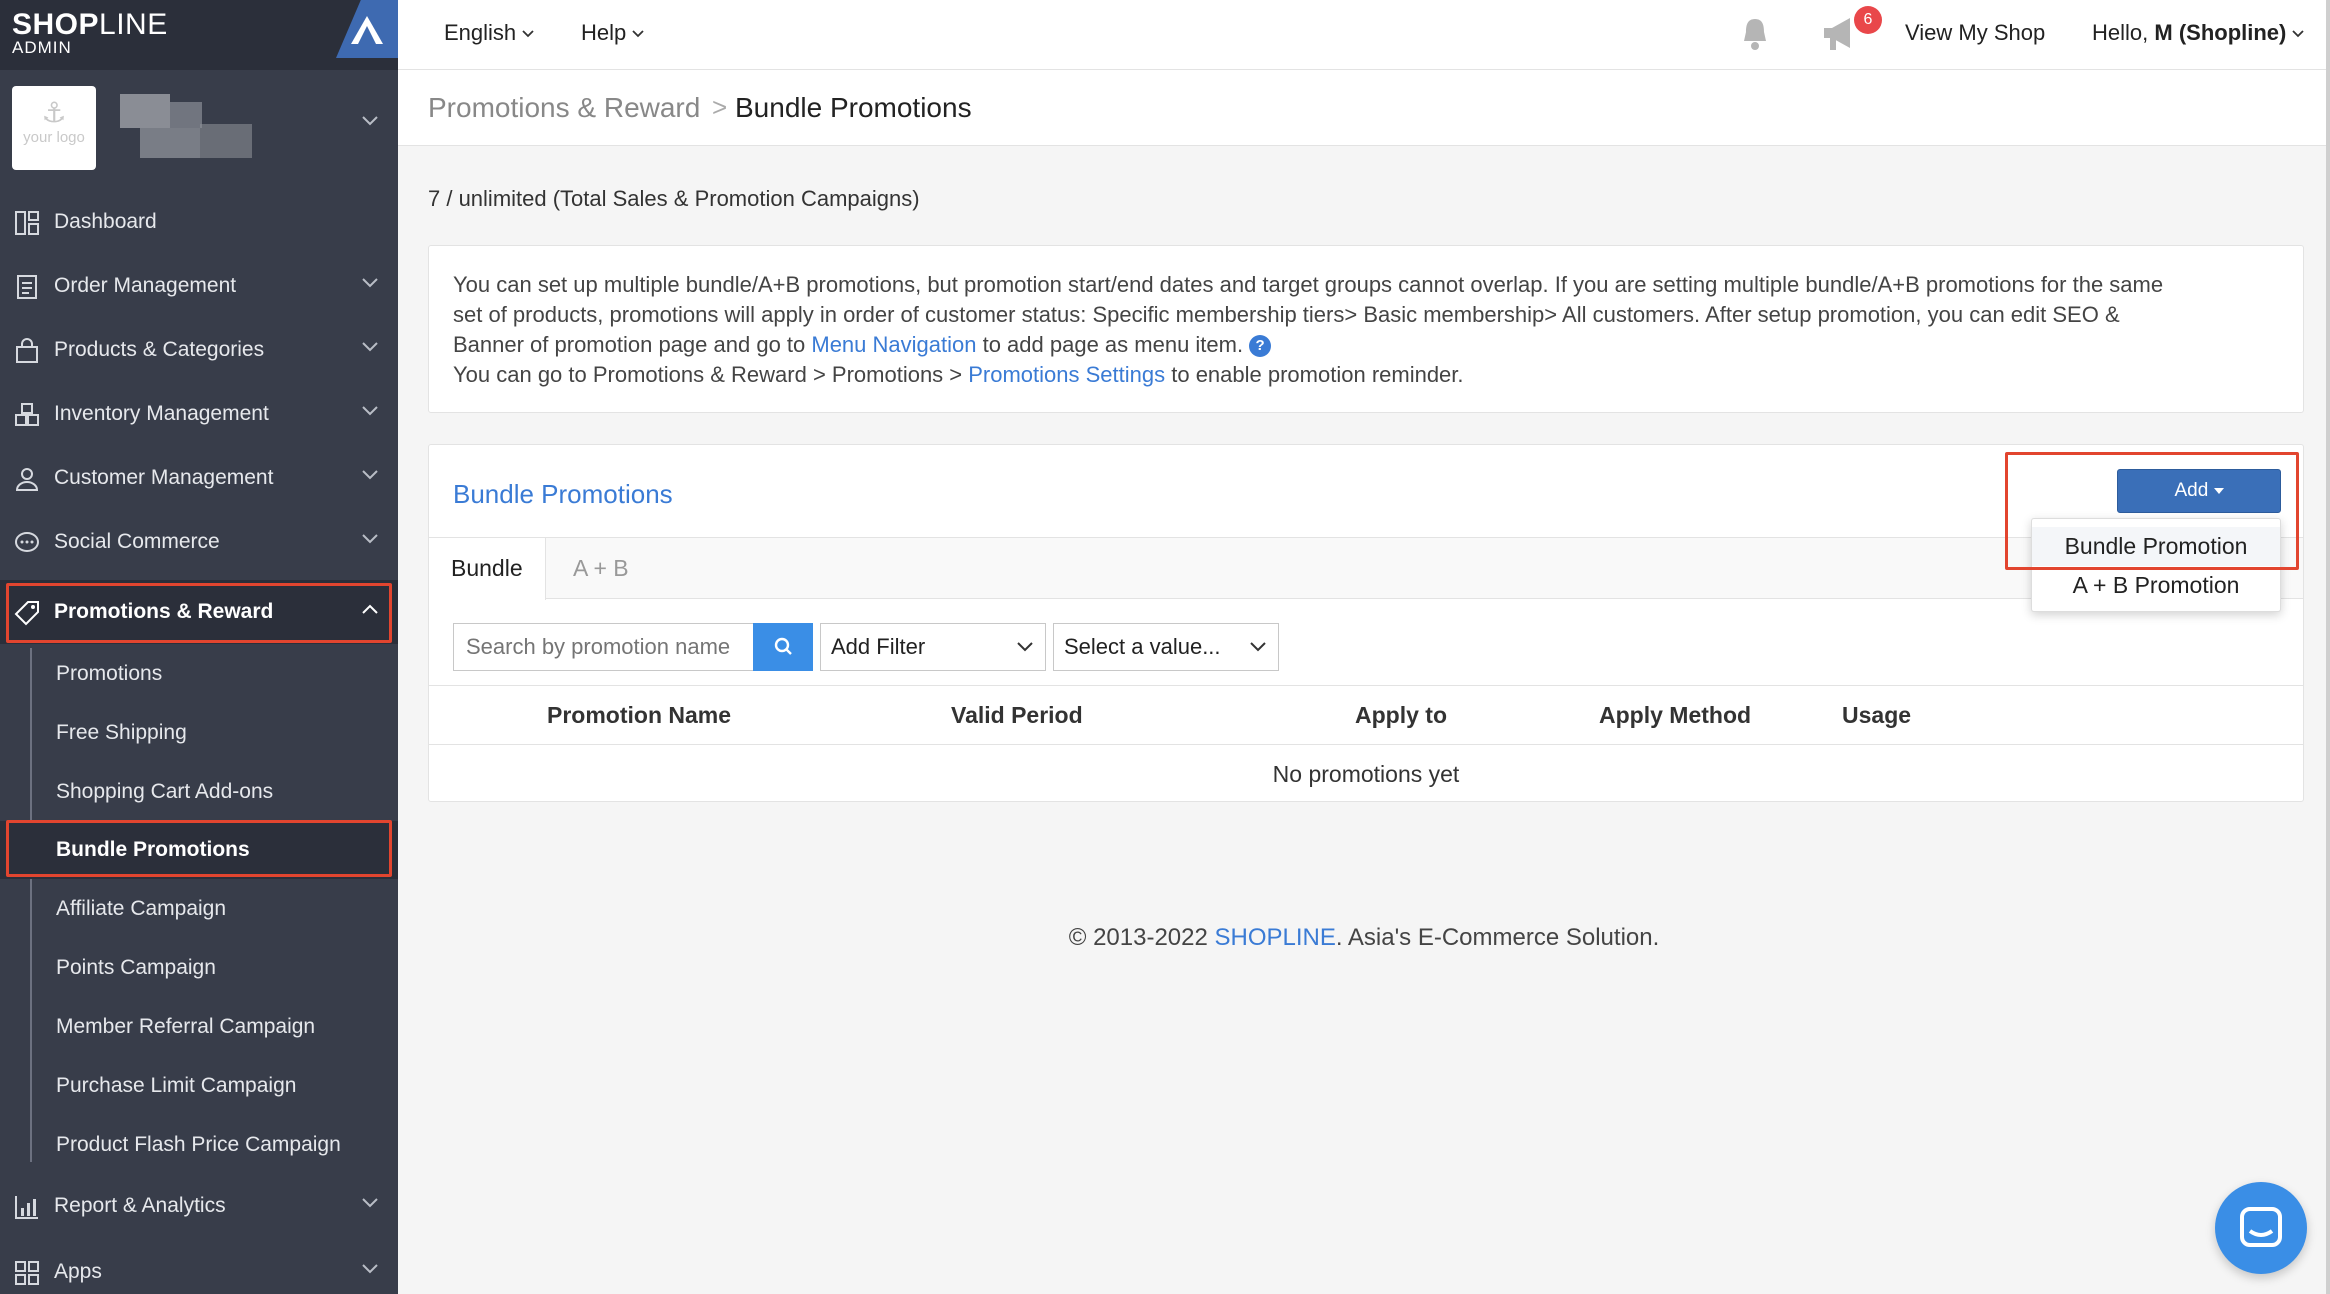 Image resolution: width=2330 pixels, height=1294 pixels. What do you see at coordinates (199, 1145) in the screenshot?
I see `sidebar-subitem-flash-price: Product Flash Price Campaign` at bounding box center [199, 1145].